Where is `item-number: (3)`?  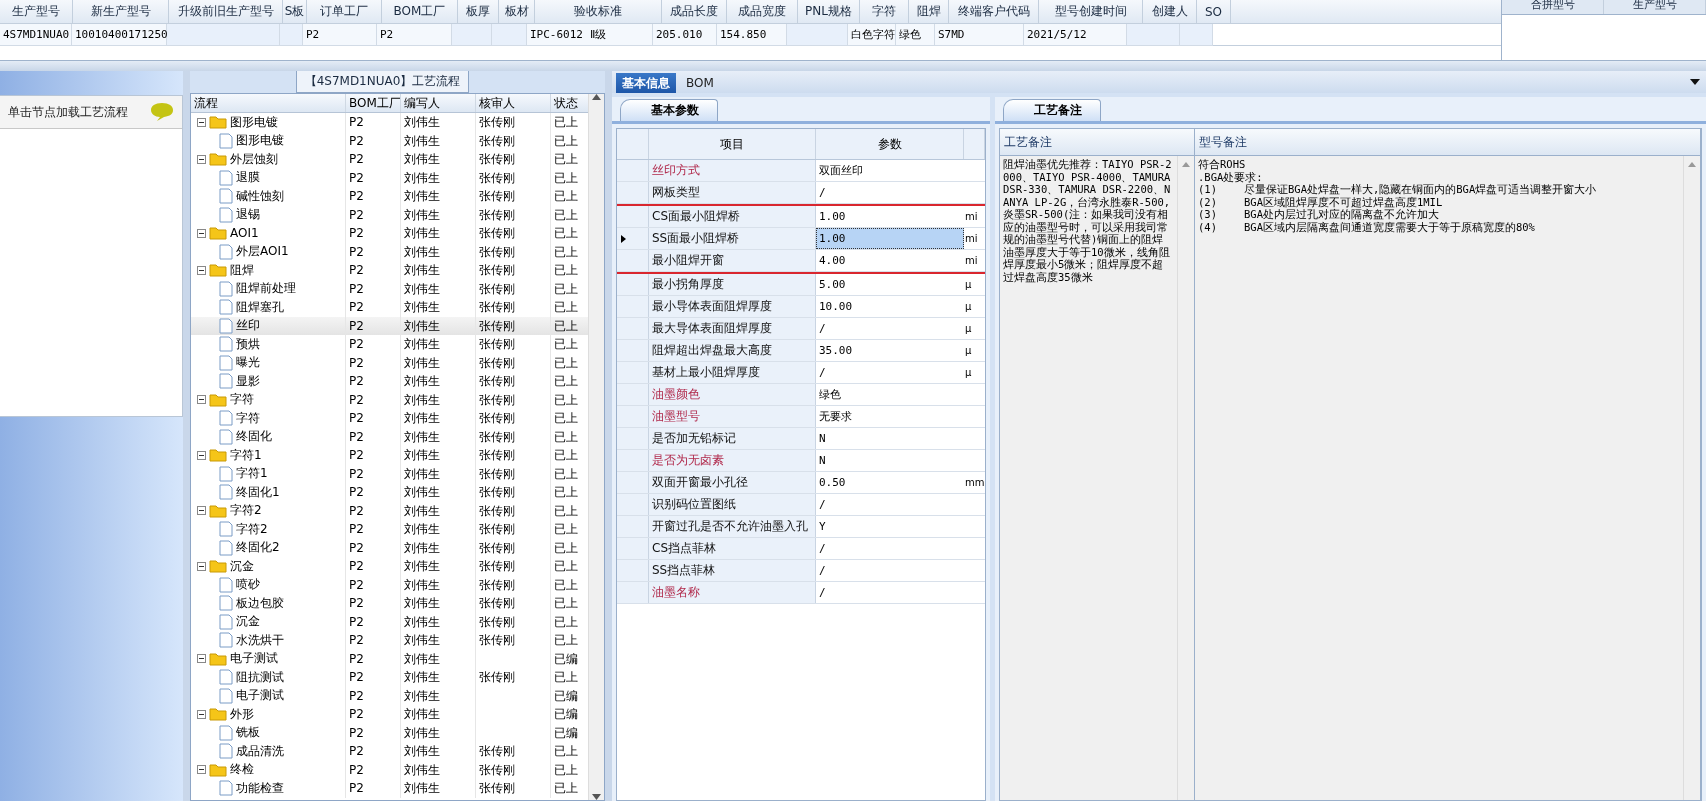 item-number: (3) is located at coordinates (1208, 214).